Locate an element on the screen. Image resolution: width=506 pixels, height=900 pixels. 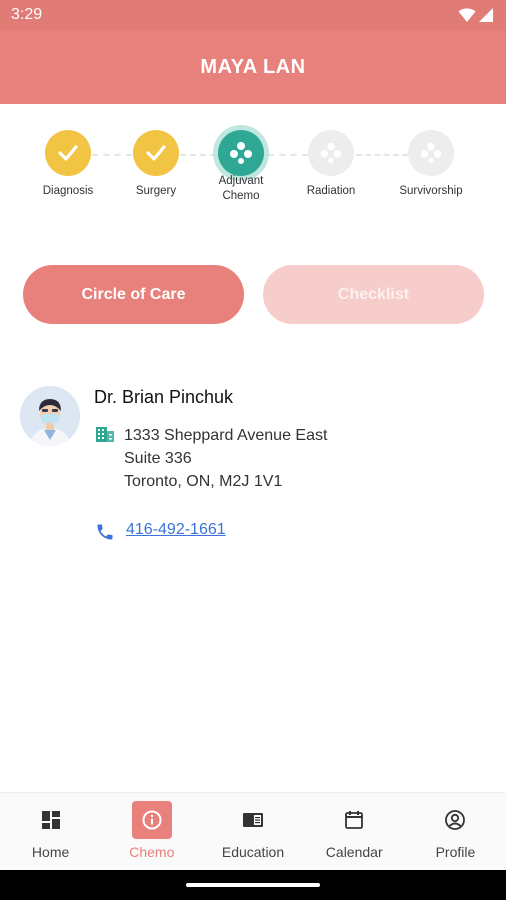
doctor-avatar is located at coordinates (50, 416).